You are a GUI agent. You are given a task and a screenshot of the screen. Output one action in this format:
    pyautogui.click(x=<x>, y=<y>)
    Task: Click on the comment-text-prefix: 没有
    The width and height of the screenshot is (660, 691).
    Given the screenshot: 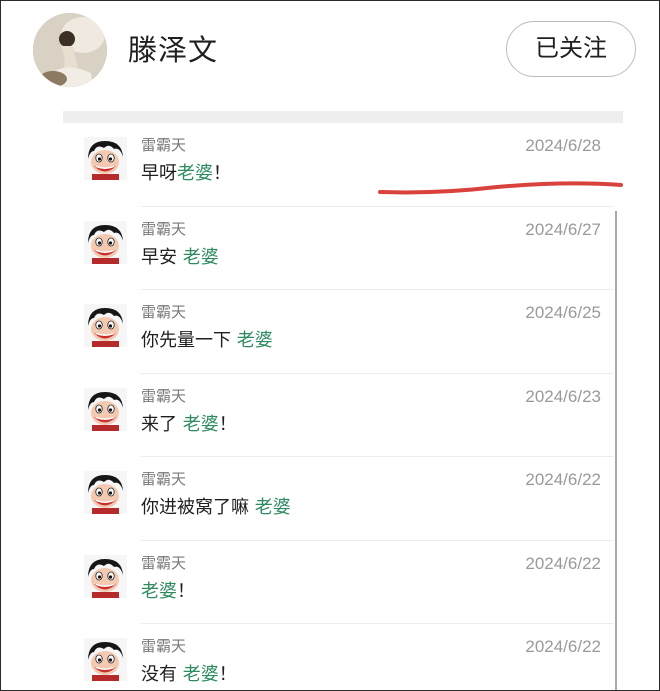 What is the action you would take?
    pyautogui.click(x=162, y=674)
    